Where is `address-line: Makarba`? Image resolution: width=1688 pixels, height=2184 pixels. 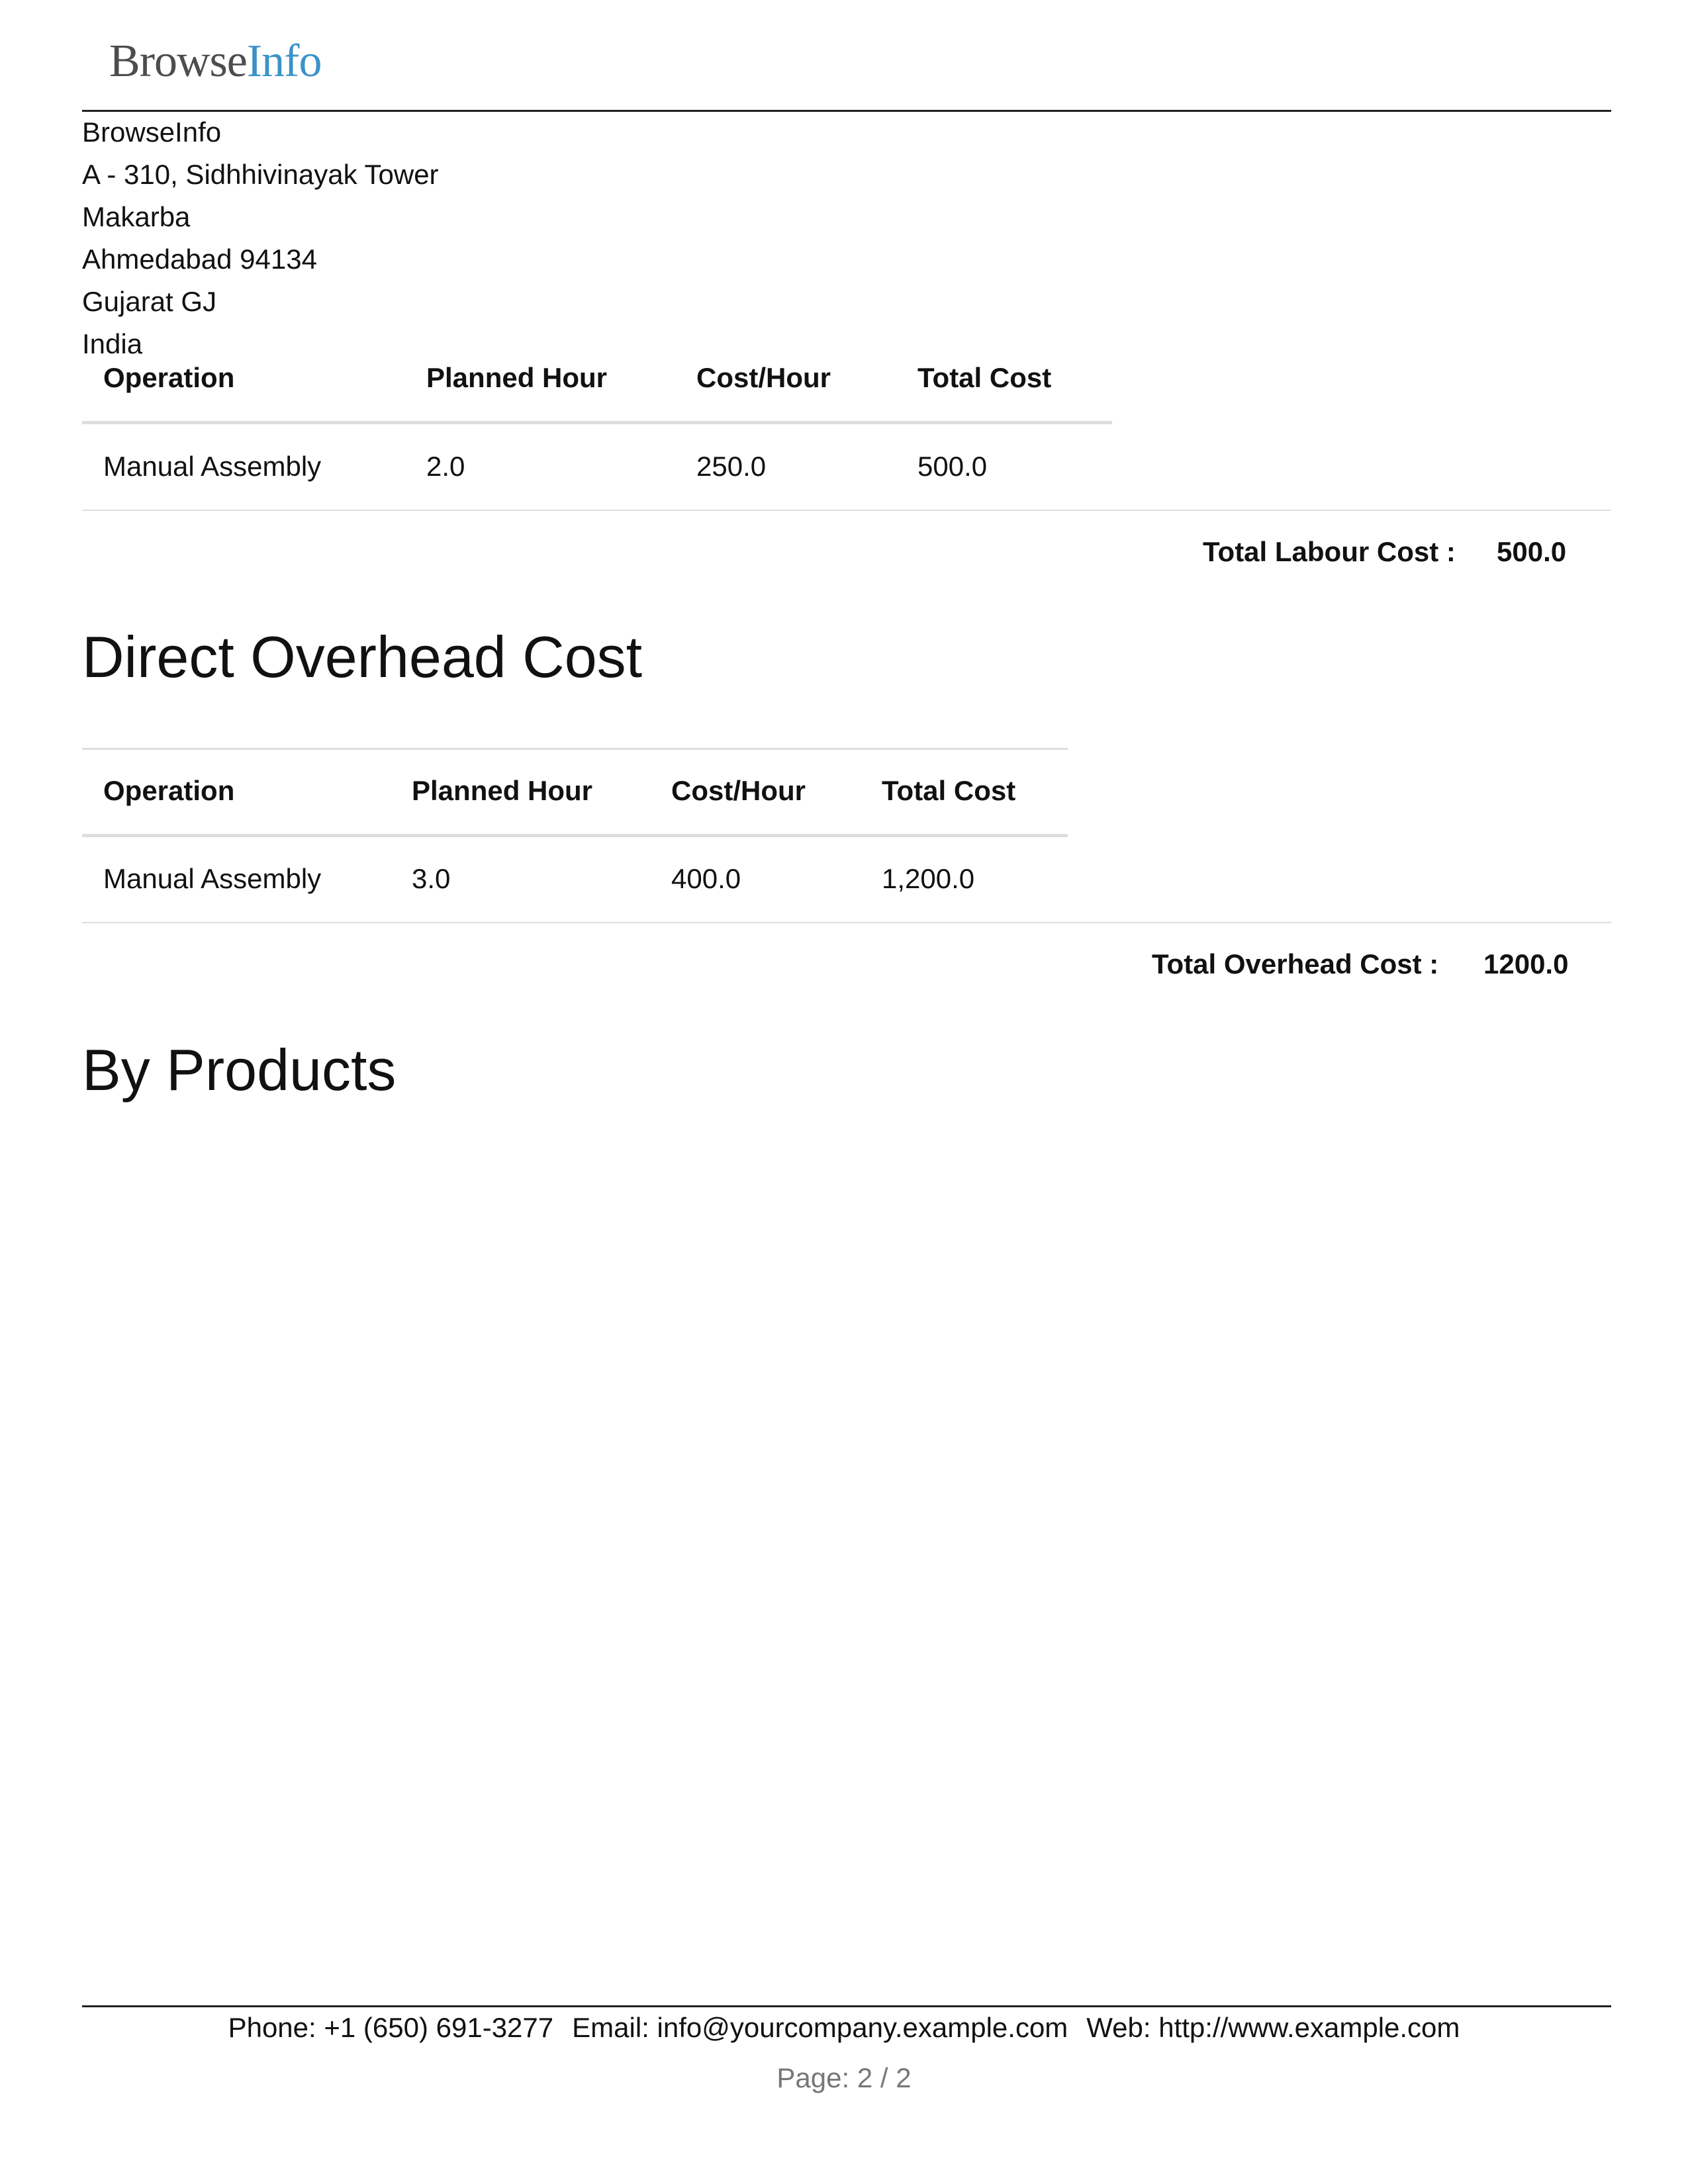
address-line: Makarba is located at coordinates (136, 216).